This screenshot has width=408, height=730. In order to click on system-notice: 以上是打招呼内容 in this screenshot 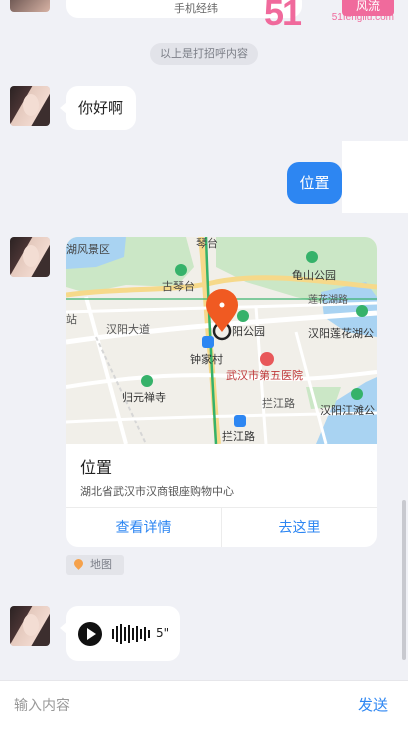, I will do `click(204, 54)`.